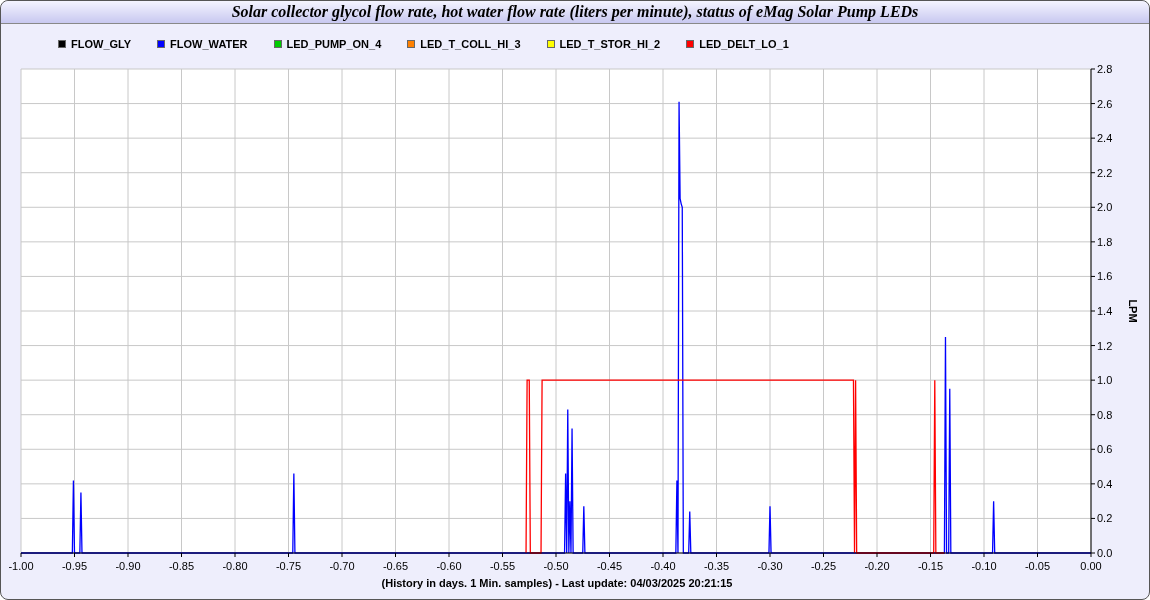 The width and height of the screenshot is (1150, 600). Describe the element at coordinates (1105, 69) in the screenshot. I see `y-tick-label: 2.8` at that location.